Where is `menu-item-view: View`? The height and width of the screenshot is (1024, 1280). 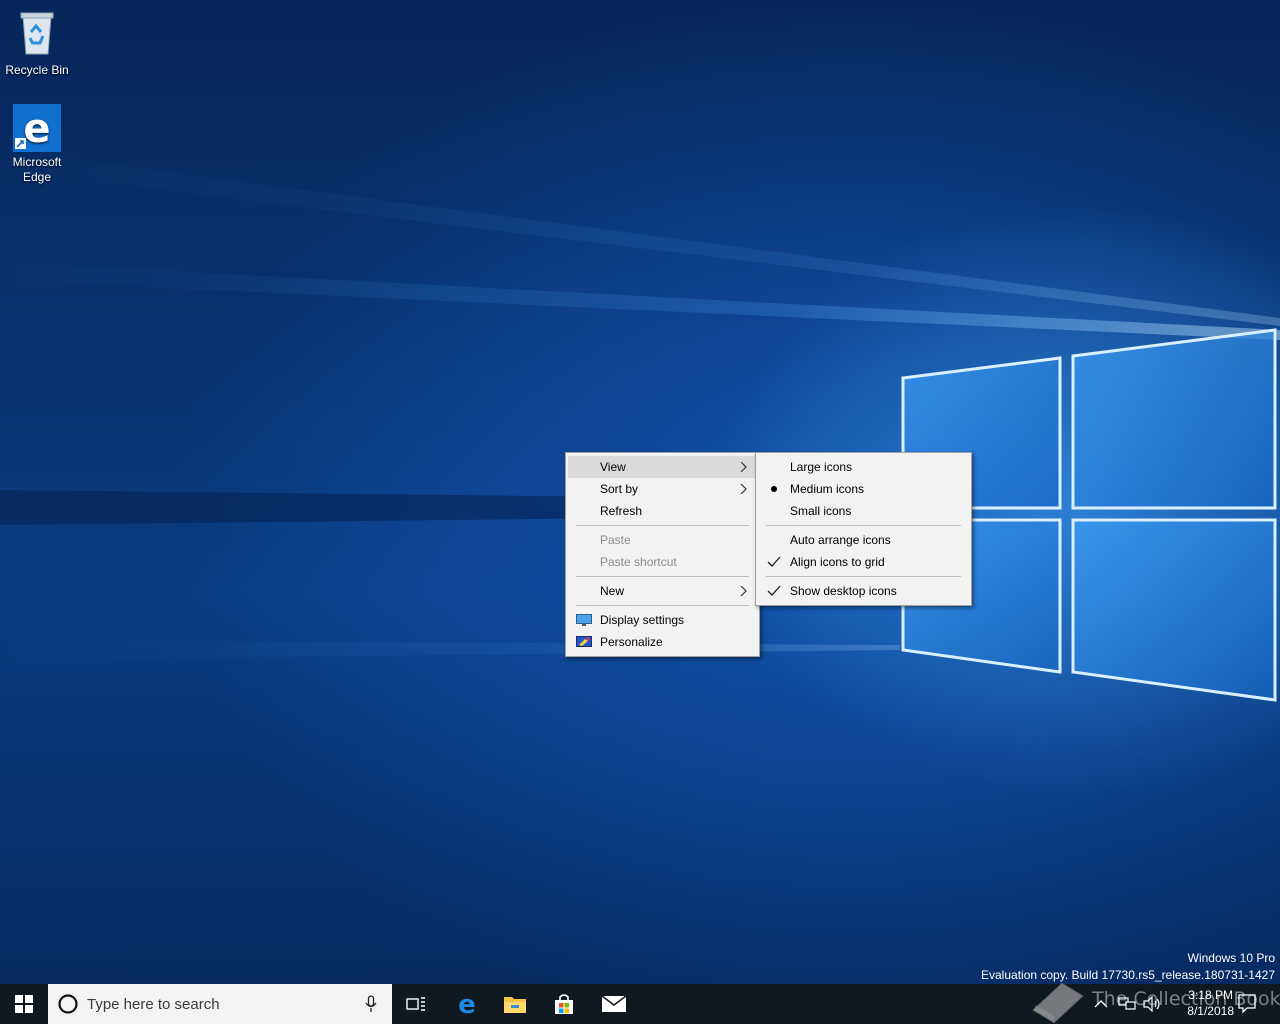 menu-item-view: View is located at coordinates (662, 467).